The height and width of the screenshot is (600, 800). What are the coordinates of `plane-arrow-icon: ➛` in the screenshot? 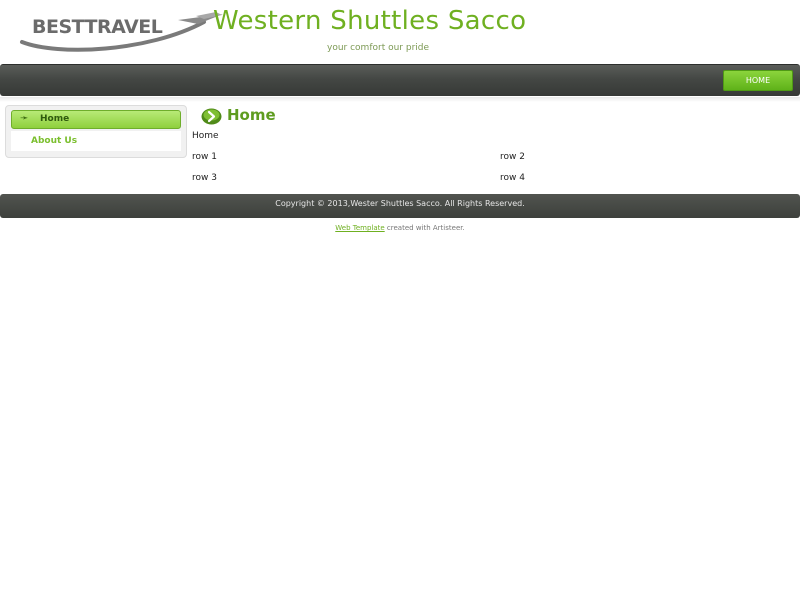 It's located at (24, 118).